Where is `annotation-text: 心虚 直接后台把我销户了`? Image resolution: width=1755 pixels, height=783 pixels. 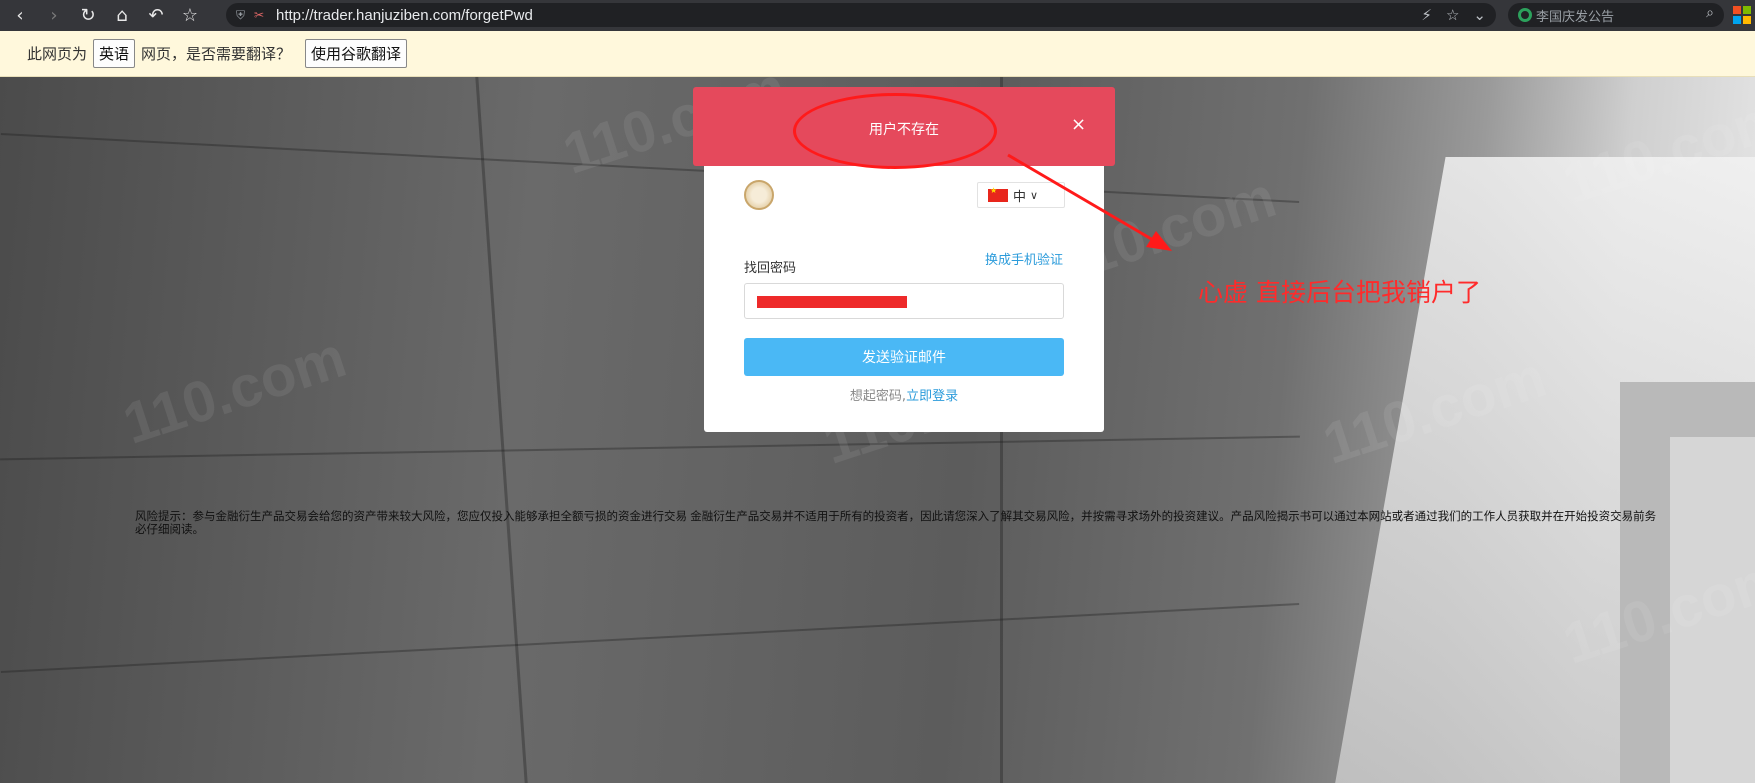
annotation-text: 心虚 直接后台把我销户了 is located at coordinates (1339, 292).